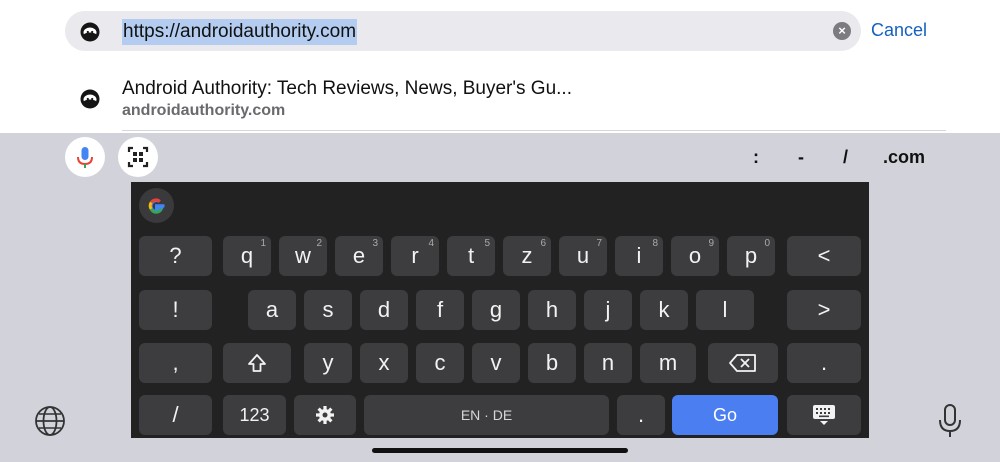 The width and height of the screenshot is (1000, 462). What do you see at coordinates (801, 157) in the screenshot?
I see `shortcut-dash: -` at bounding box center [801, 157].